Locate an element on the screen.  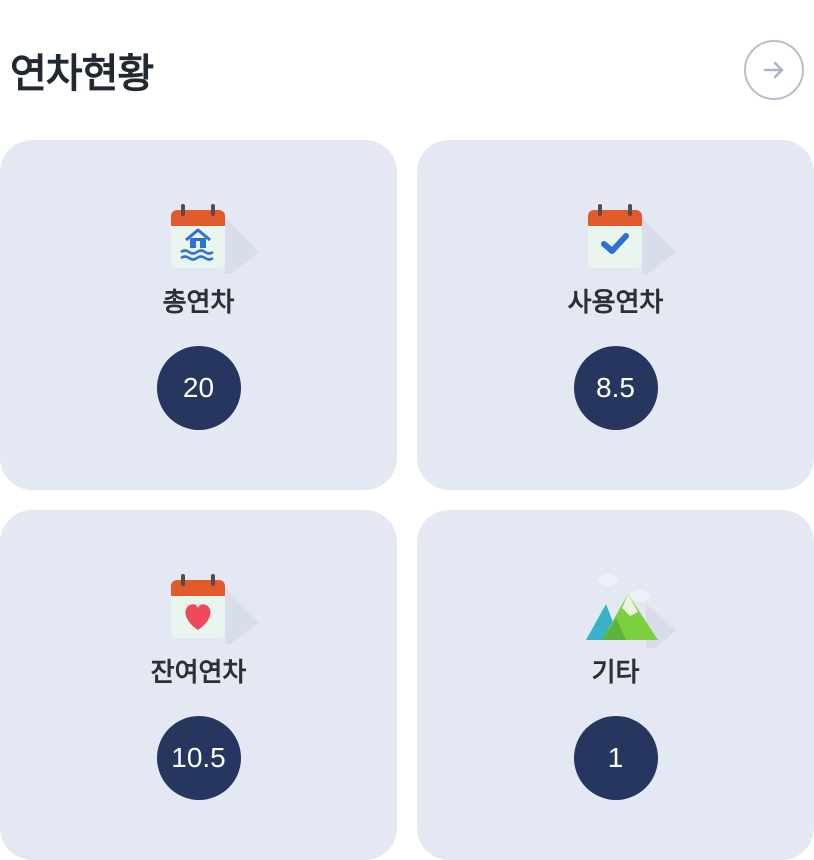
calendar-vacation-icon is located at coordinates (214, 239).